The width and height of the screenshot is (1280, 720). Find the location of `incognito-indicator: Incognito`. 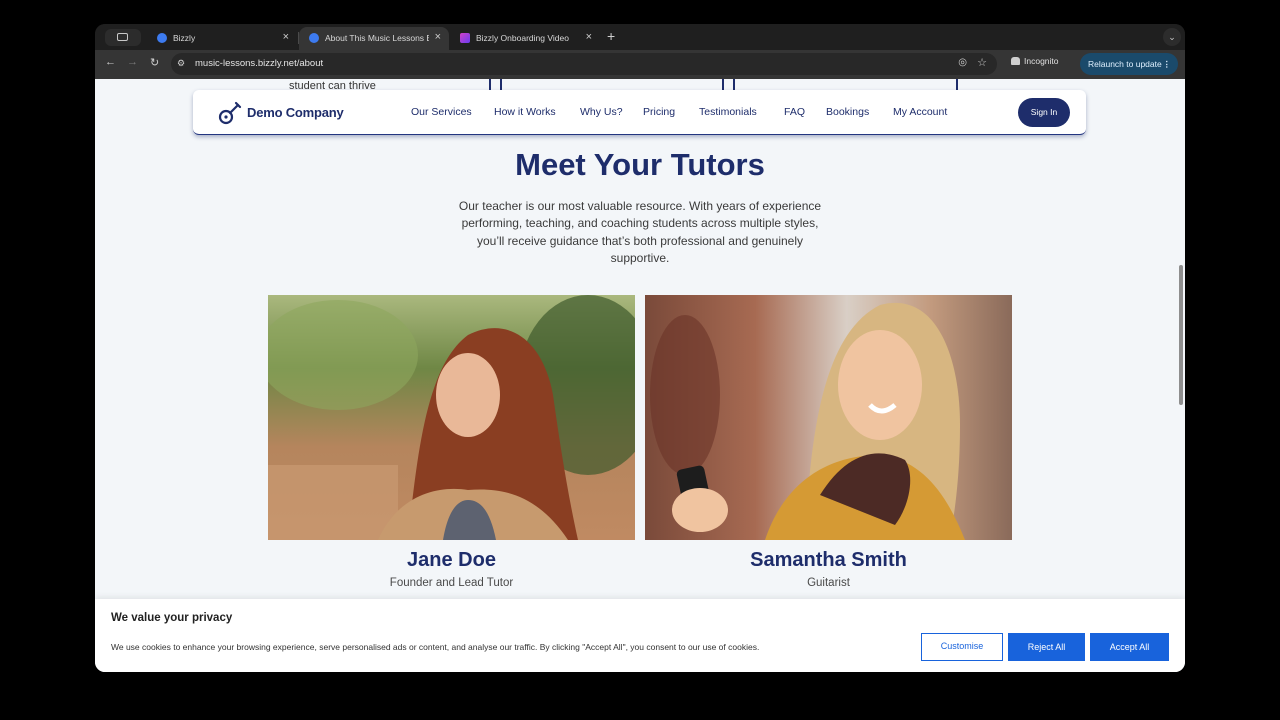

incognito-indicator: Incognito is located at coordinates (1035, 61).